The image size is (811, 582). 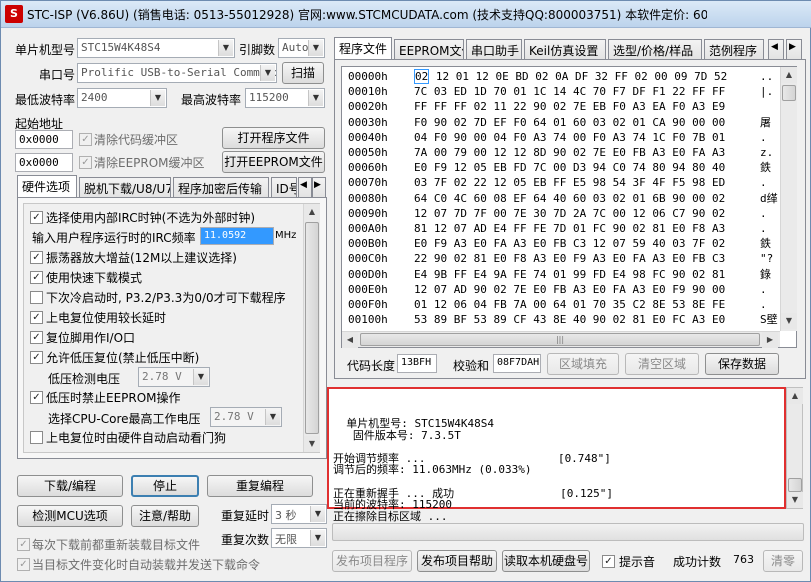 What do you see at coordinates (44, 162) in the screenshot?
I see `eeprom-address-input: 0x0000` at bounding box center [44, 162].